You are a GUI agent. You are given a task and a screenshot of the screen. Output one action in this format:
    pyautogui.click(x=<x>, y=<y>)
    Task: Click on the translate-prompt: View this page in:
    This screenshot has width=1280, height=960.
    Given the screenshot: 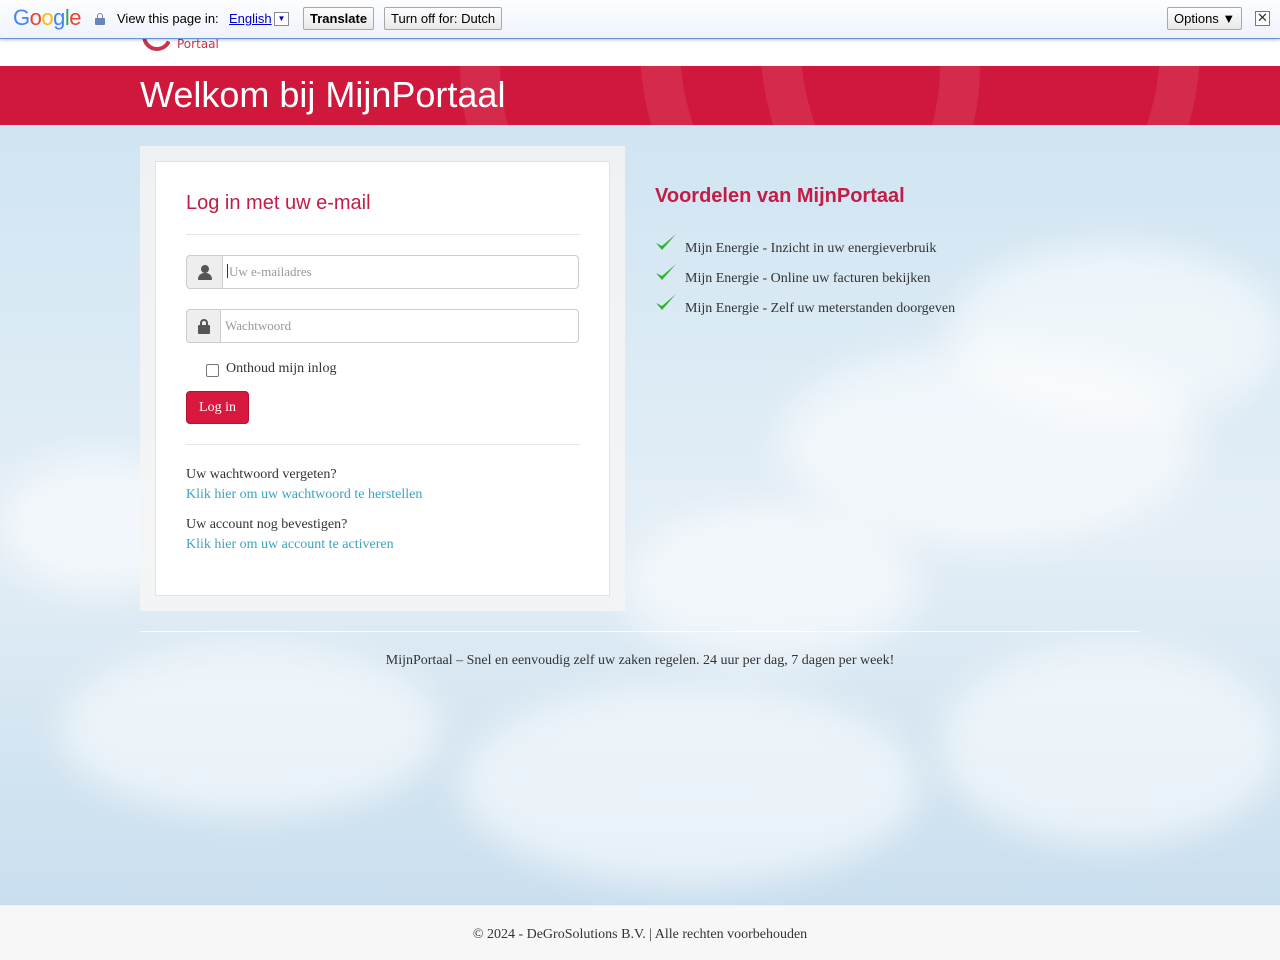 What is the action you would take?
    pyautogui.click(x=168, y=18)
    